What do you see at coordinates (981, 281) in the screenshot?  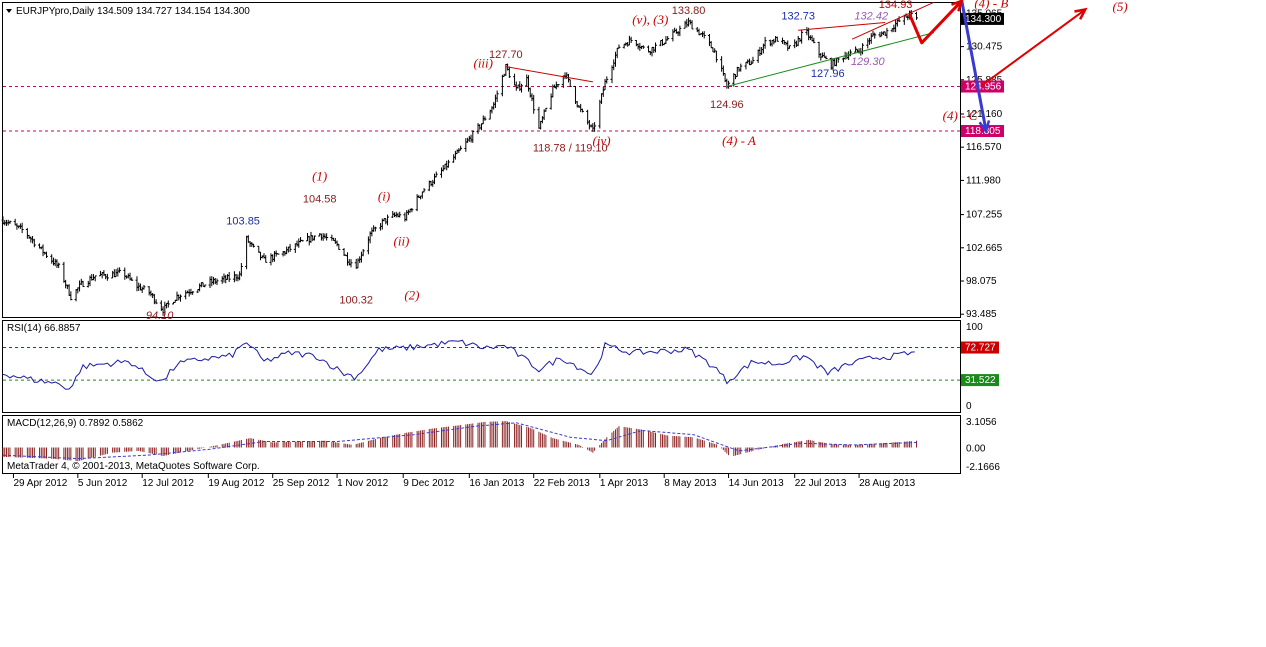 I see `price-y-tick-label: 98.075` at bounding box center [981, 281].